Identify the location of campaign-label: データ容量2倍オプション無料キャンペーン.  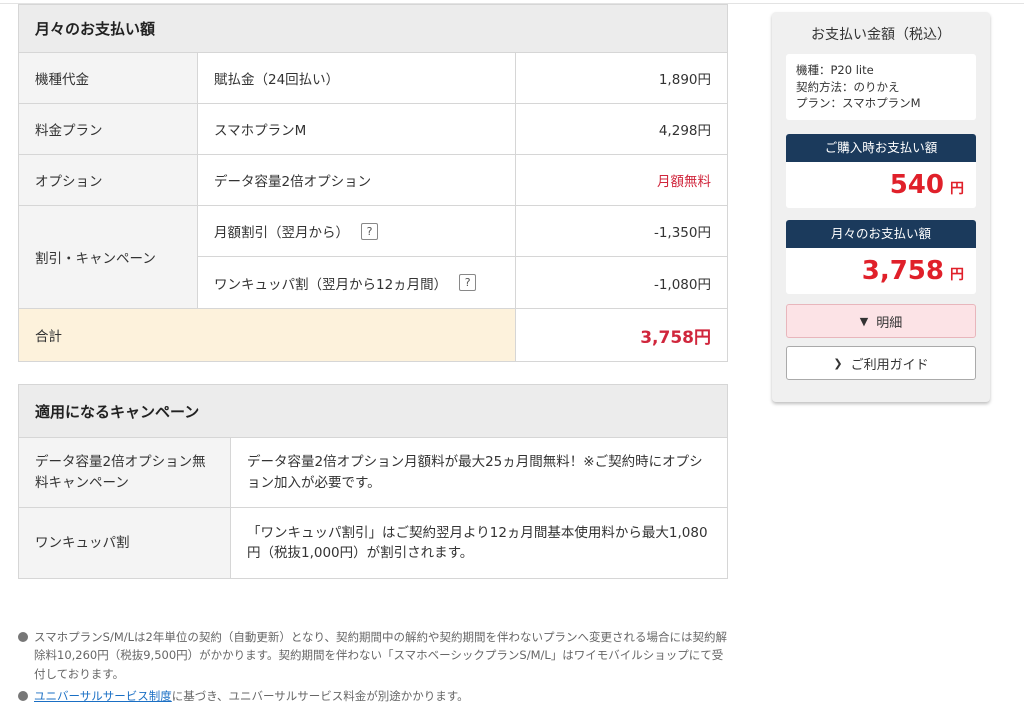
(125, 472).